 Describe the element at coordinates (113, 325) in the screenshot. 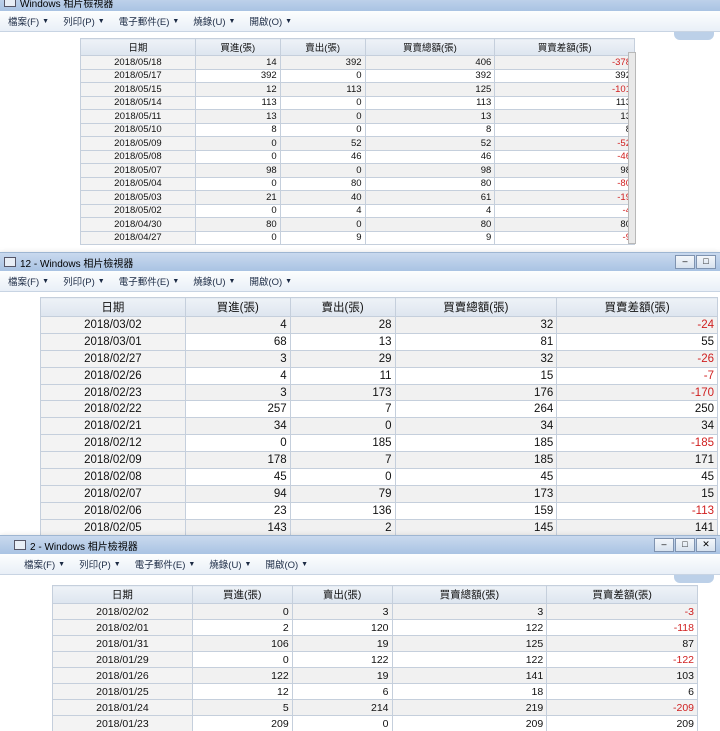

I see `cell-date: 2018/03/02` at that location.